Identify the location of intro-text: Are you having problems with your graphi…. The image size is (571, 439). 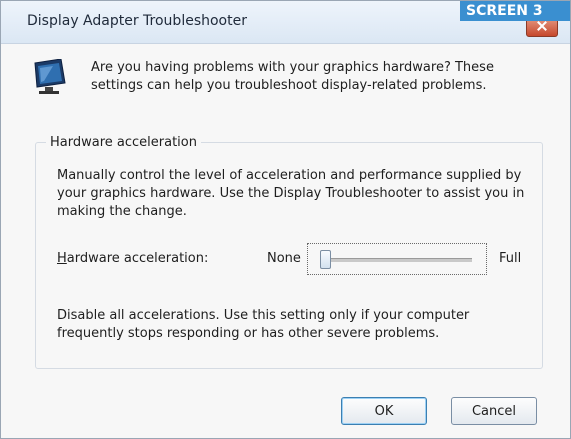
(292, 76).